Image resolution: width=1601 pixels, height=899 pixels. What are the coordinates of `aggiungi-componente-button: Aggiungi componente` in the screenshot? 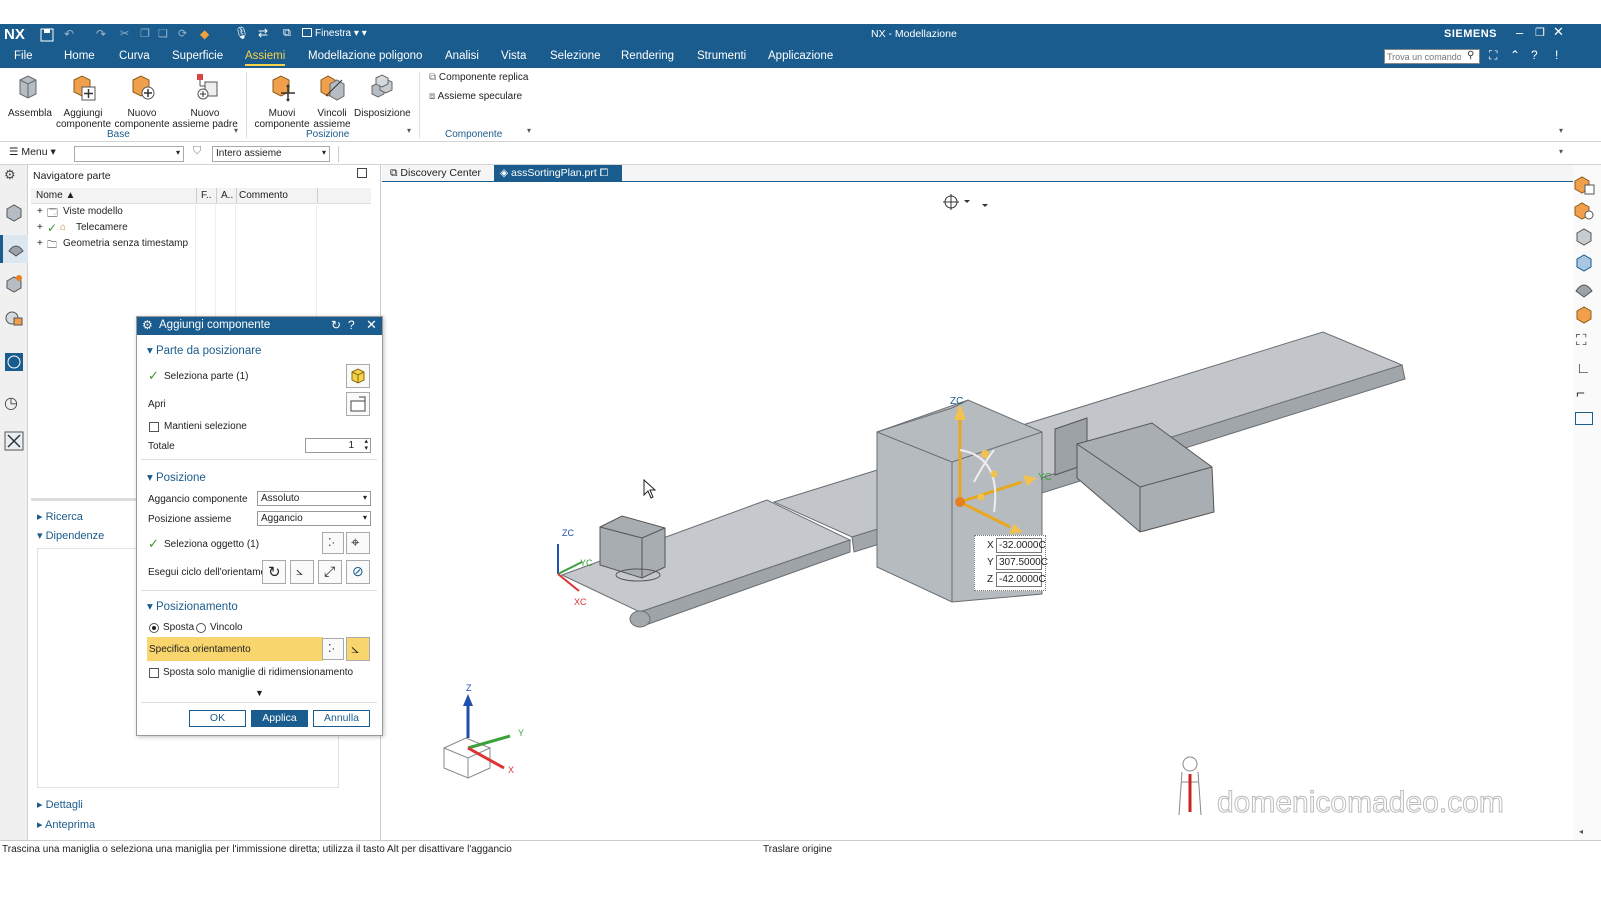 It's located at (83, 101).